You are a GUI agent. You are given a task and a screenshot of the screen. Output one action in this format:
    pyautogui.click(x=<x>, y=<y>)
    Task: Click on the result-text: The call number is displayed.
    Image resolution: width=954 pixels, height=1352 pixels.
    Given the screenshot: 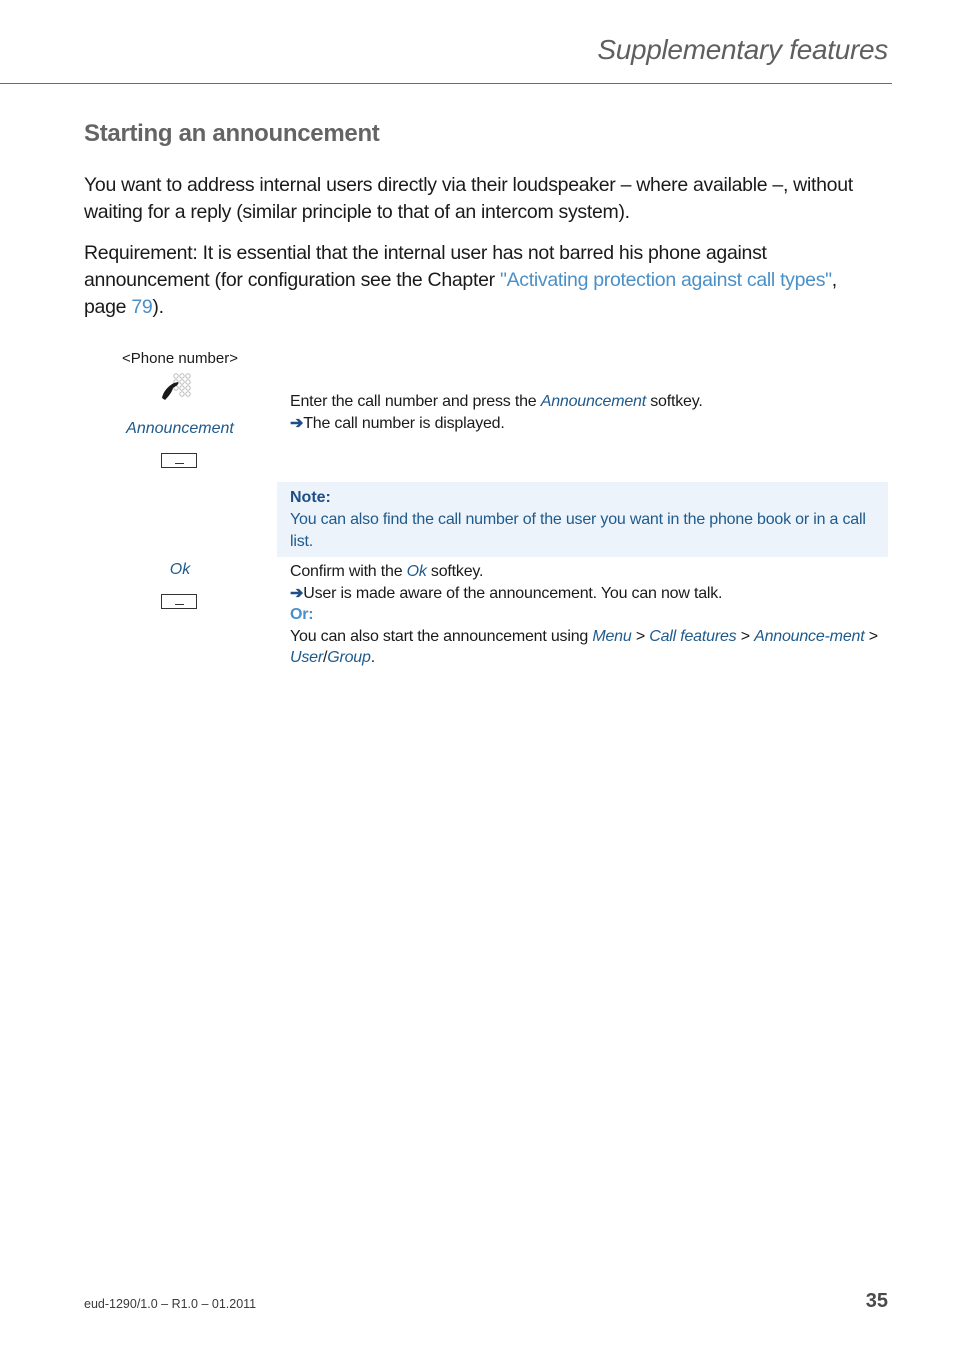 What is the action you would take?
    pyautogui.click(x=404, y=423)
    